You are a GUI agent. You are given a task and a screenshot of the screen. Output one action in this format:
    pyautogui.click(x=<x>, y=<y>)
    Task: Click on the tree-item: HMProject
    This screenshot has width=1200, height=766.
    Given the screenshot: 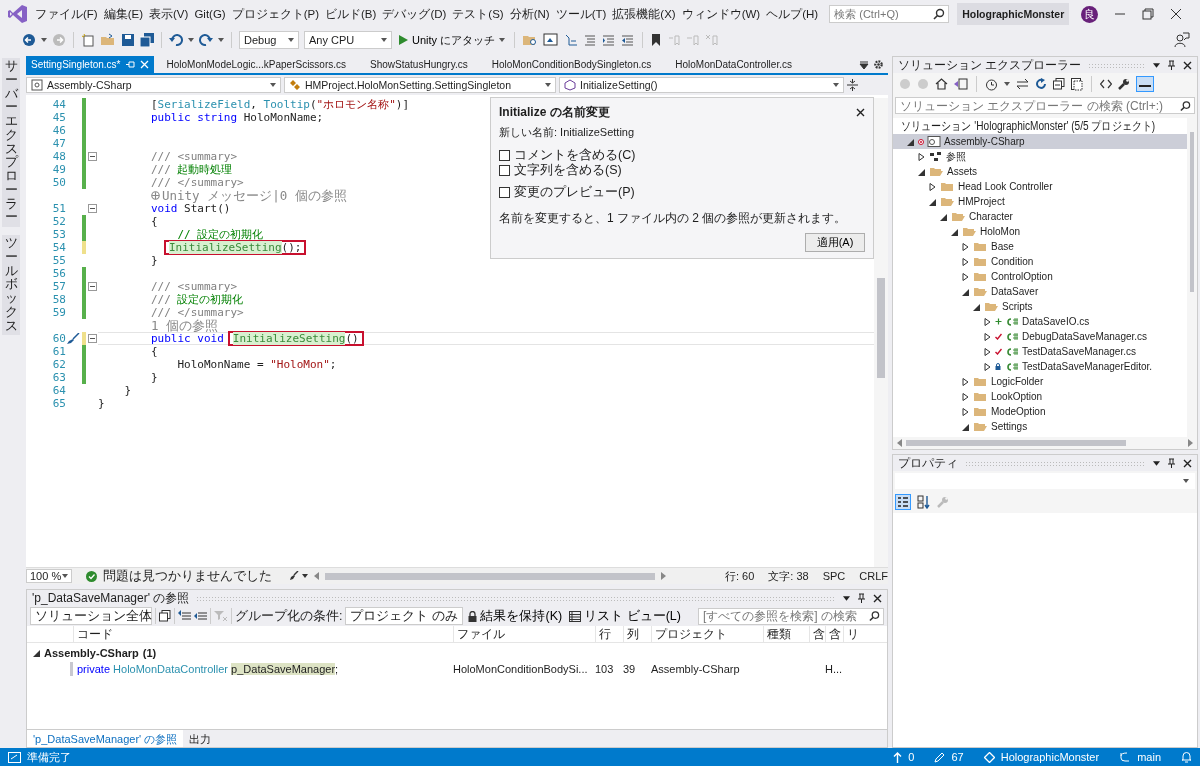 What is the action you would take?
    pyautogui.click(x=981, y=201)
    